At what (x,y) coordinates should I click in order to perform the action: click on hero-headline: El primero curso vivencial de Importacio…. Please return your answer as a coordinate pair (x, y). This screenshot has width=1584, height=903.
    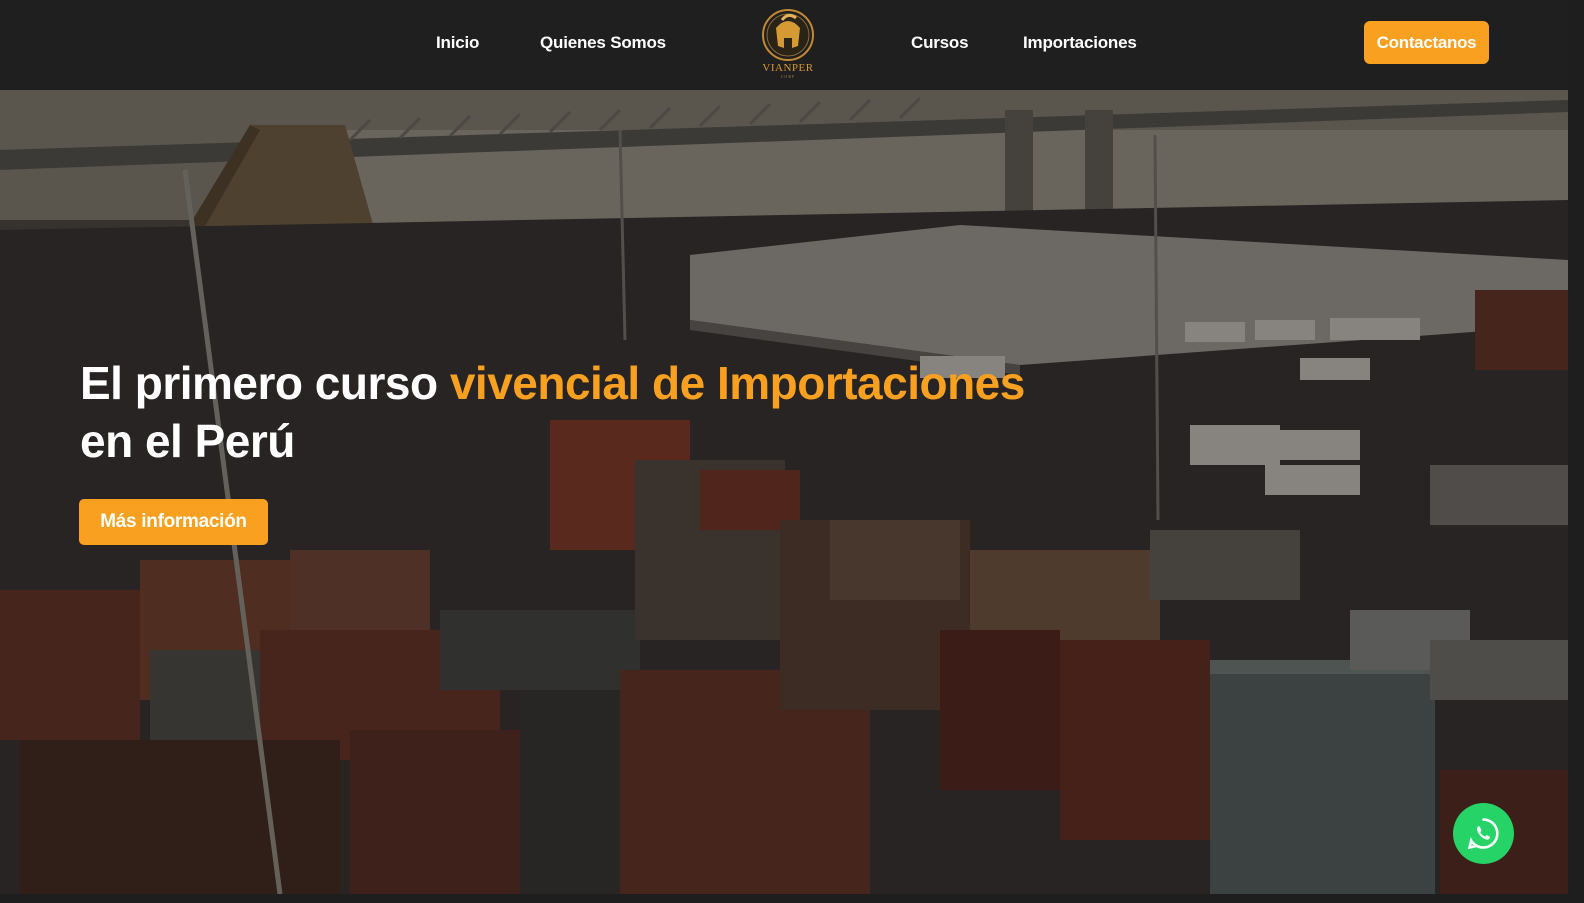
    Looking at the image, I should click on (605, 412).